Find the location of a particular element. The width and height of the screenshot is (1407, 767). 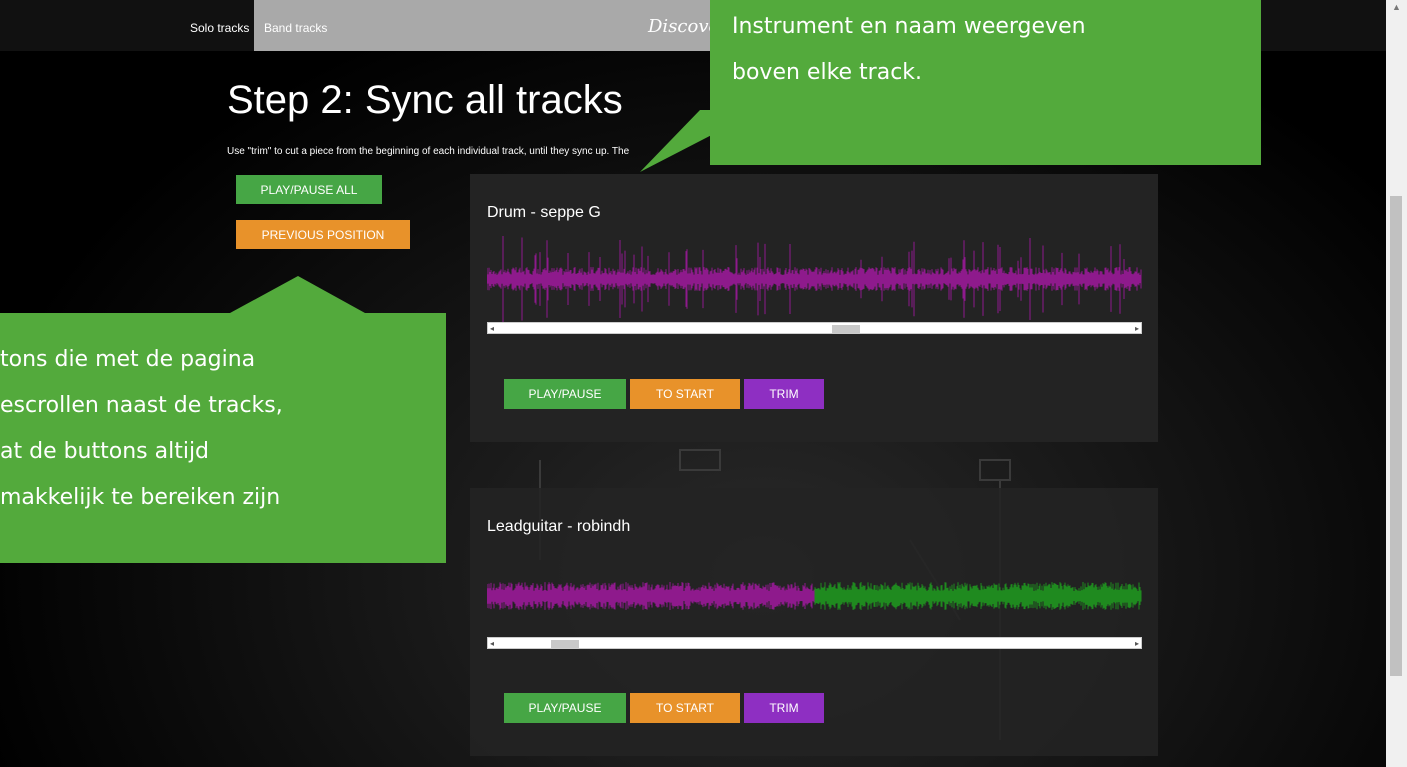

scroll-up-icon: ▲ is located at coordinates (1396, 7).